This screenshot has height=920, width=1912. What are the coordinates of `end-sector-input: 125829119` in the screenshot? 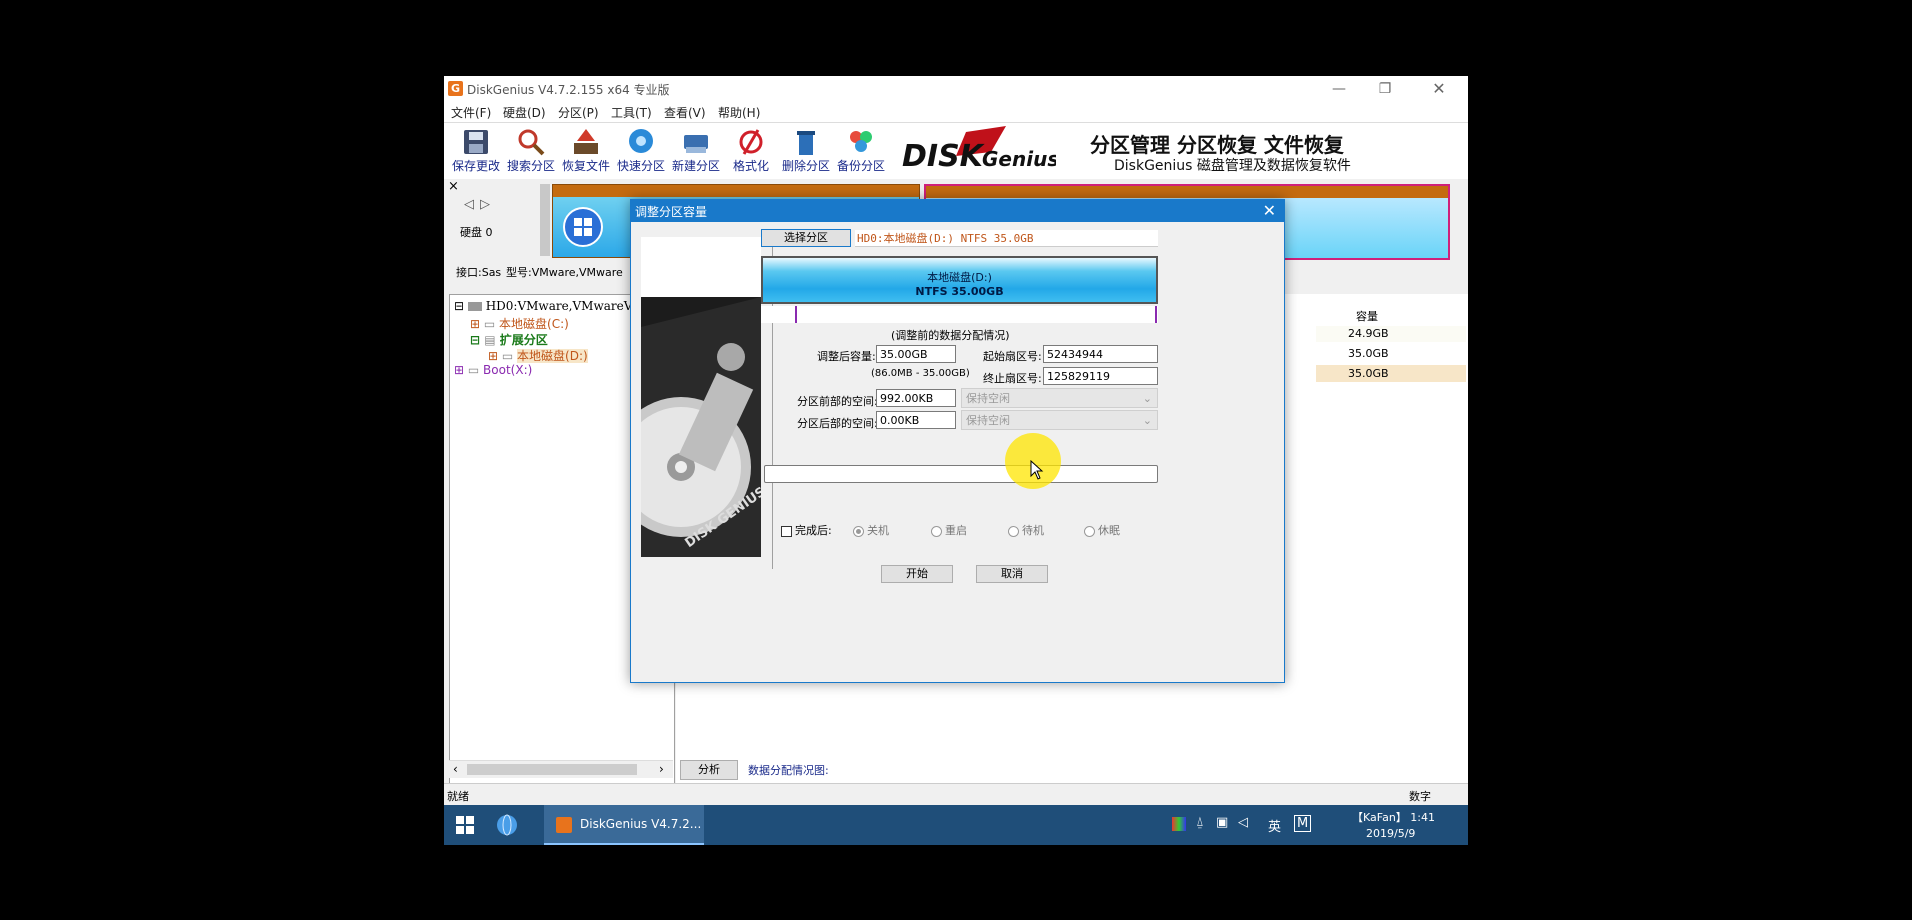 It's located at (1100, 376).